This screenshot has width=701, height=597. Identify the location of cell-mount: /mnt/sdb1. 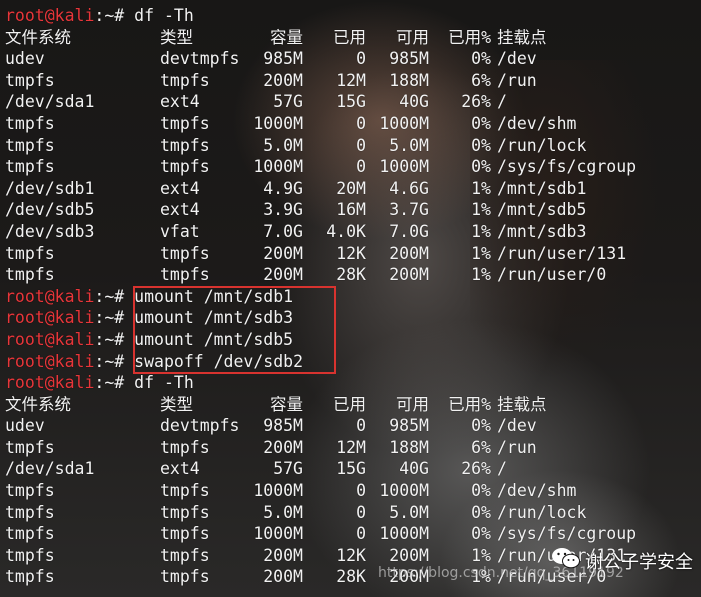
(542, 188).